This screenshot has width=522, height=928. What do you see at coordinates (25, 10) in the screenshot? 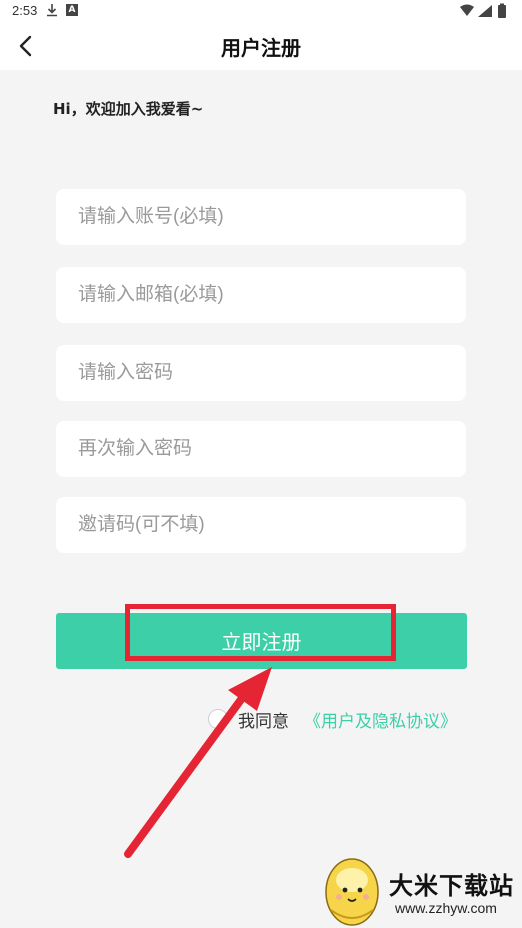
I see `status-time: 2:53` at bounding box center [25, 10].